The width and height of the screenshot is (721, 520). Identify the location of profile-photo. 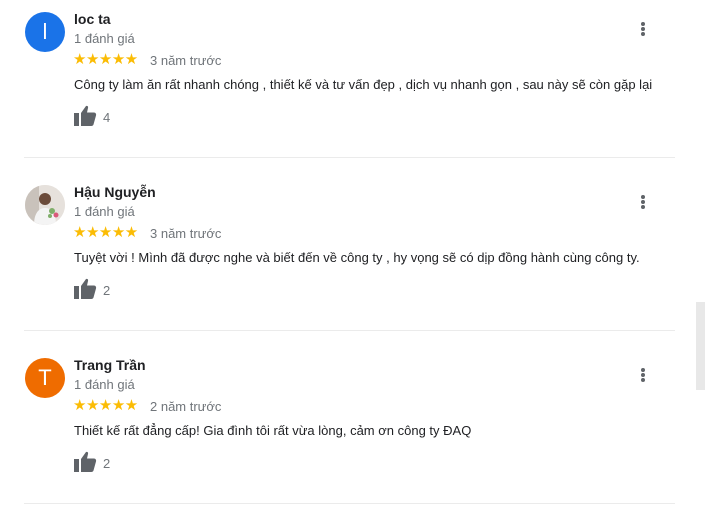
(45, 205).